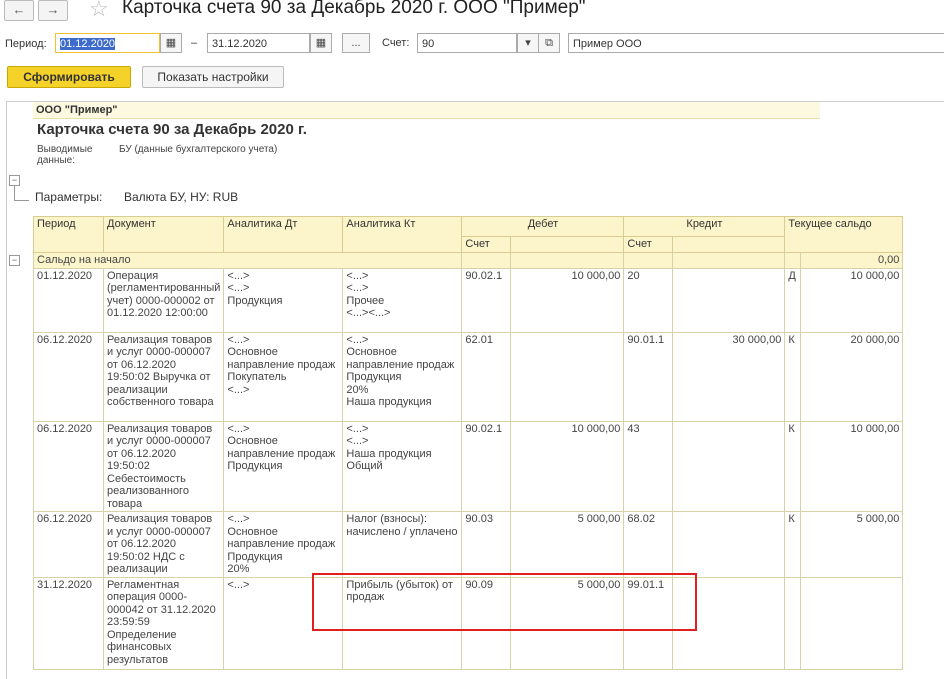 The height and width of the screenshot is (679, 944). What do you see at coordinates (402, 544) in the screenshot?
I see `row-analytics-kt: Налог (взносы): начислено / уплачено` at bounding box center [402, 544].